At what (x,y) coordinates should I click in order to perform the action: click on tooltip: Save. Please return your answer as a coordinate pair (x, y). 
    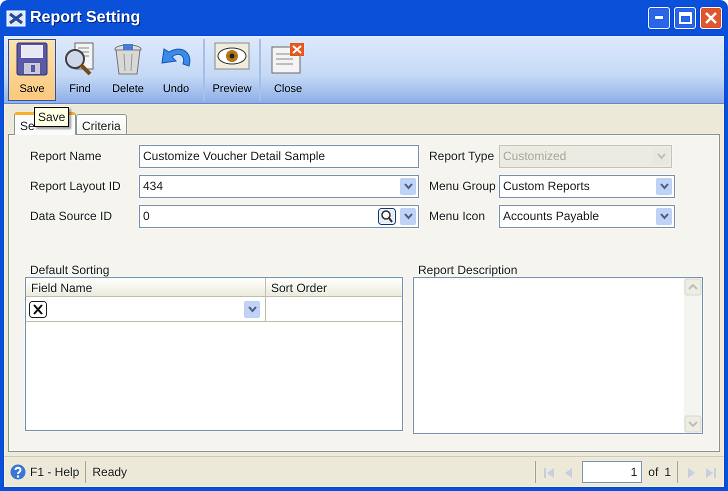
    Looking at the image, I should click on (52, 117).